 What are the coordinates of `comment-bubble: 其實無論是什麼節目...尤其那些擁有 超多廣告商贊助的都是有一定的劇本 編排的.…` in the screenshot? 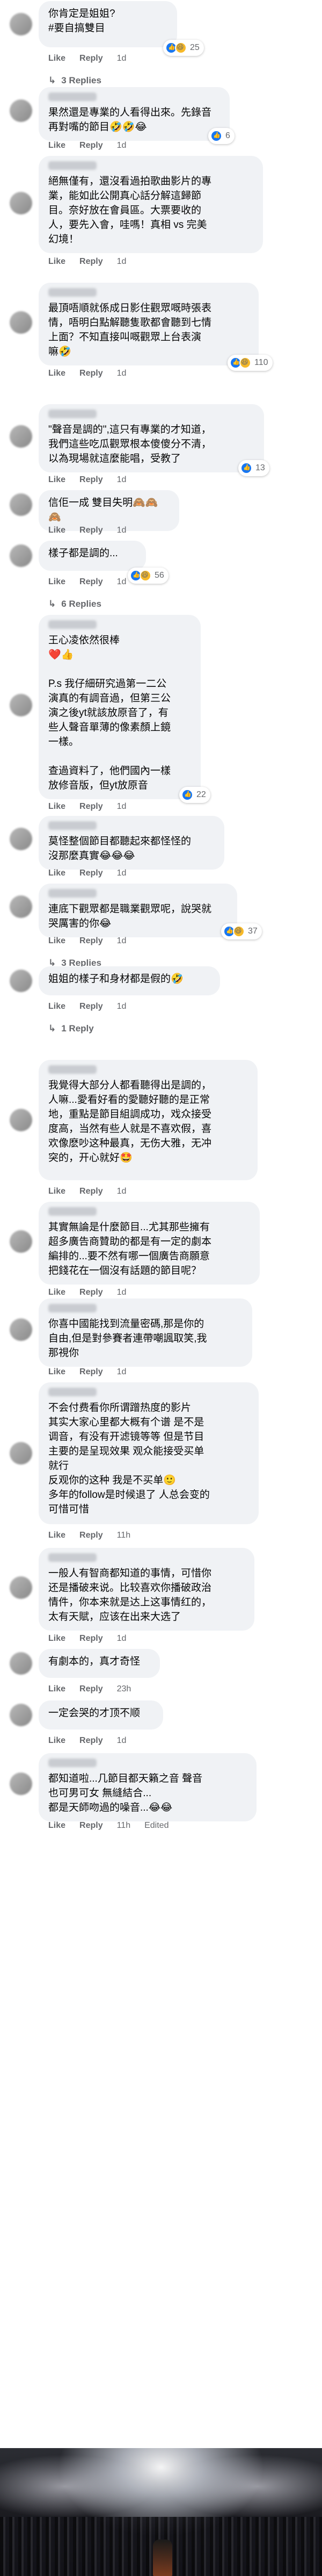 It's located at (149, 1243).